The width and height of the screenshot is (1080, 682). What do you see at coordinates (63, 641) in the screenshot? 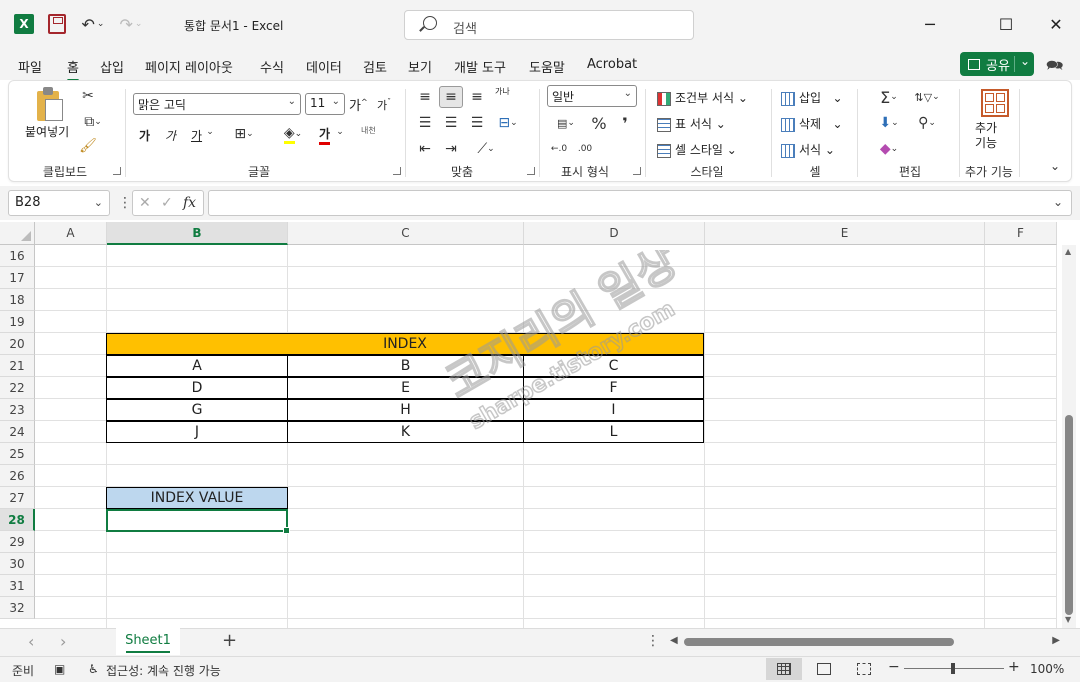
I see `next-sheet-icon: ›` at bounding box center [63, 641].